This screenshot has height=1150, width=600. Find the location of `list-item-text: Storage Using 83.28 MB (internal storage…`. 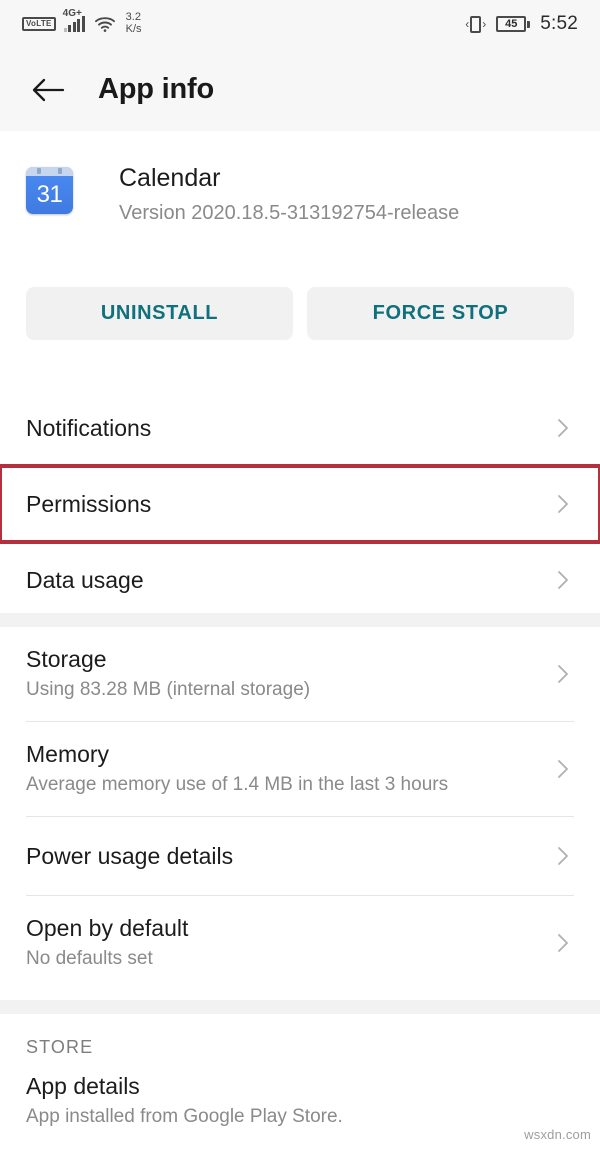

list-item-text: Storage Using 83.28 MB (internal storage… is located at coordinates (284, 673).